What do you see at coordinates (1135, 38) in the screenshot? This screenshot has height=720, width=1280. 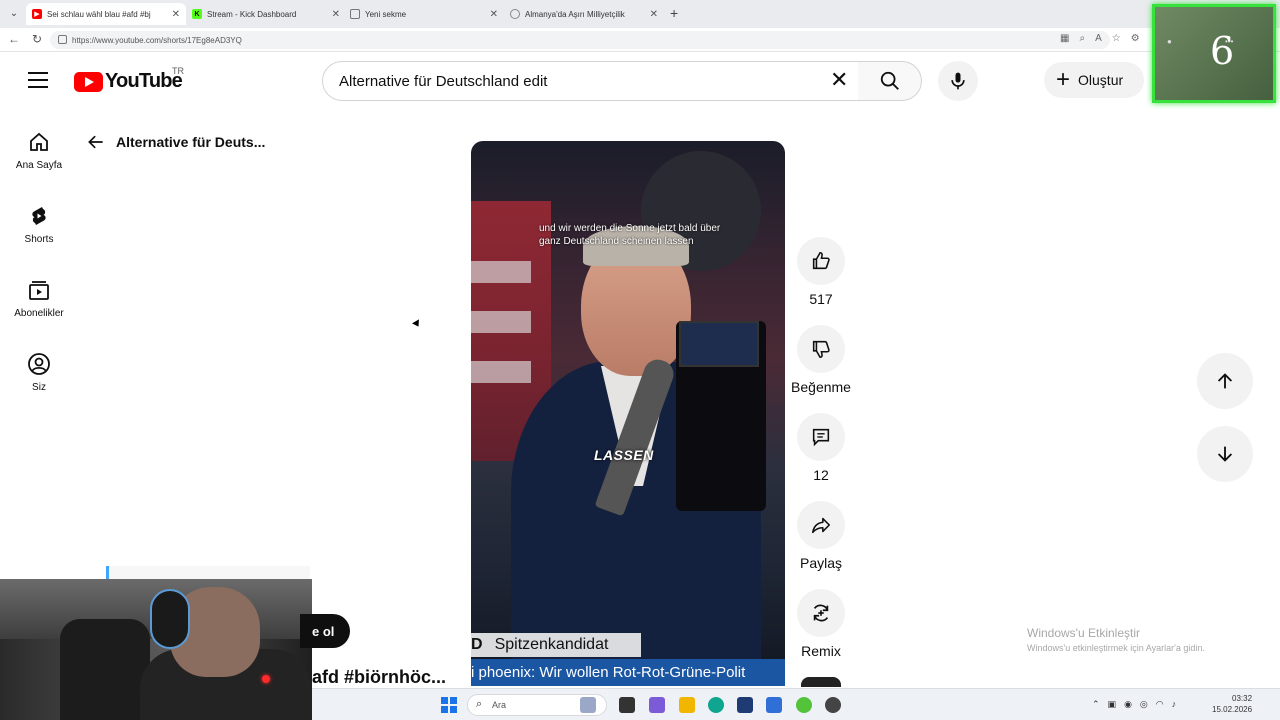 I see `extensions-icon: ⚙` at bounding box center [1135, 38].